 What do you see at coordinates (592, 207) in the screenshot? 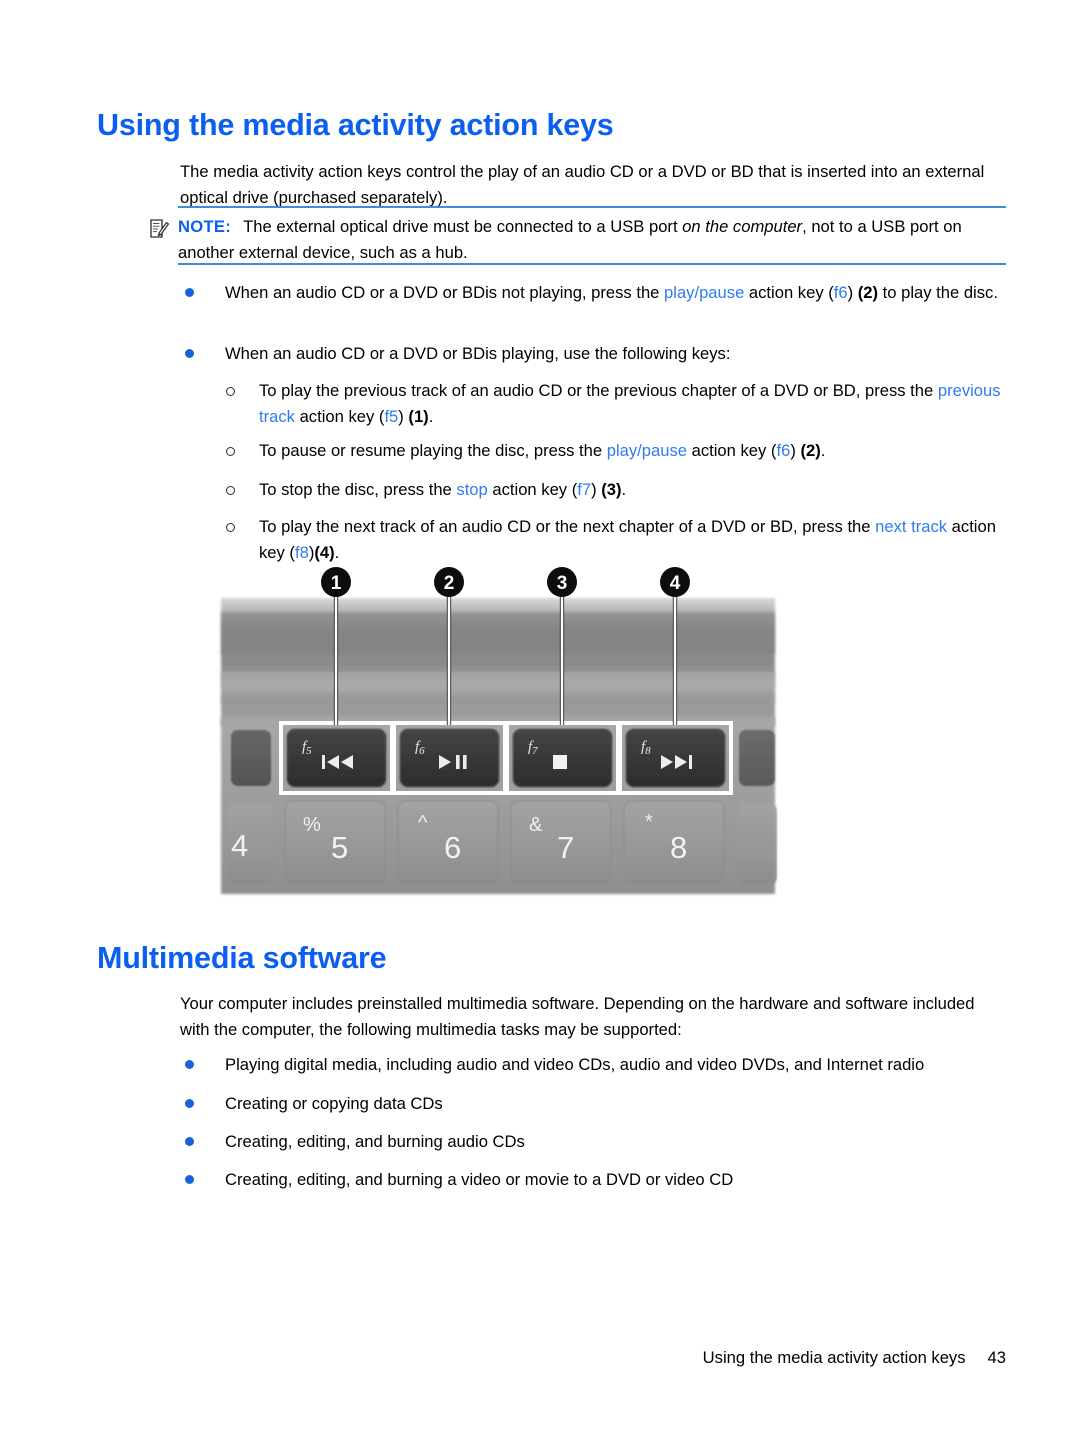
I see `note-rule-top` at bounding box center [592, 207].